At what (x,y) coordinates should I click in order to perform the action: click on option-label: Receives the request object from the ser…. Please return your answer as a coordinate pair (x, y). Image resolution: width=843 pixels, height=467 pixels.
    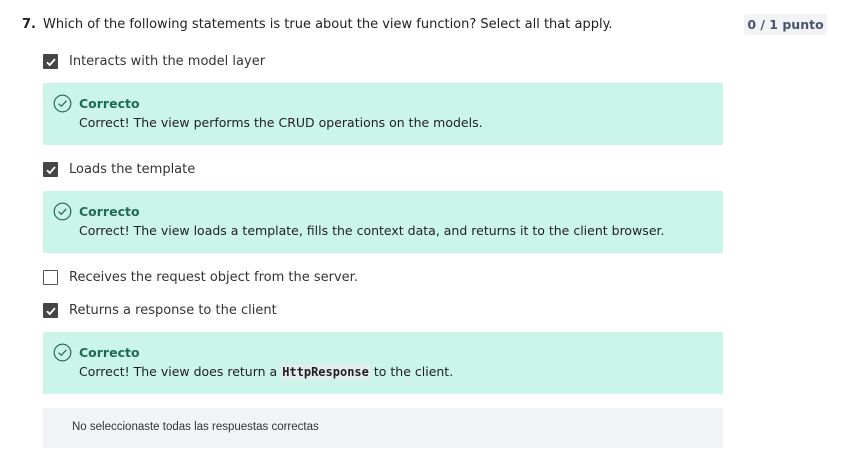
    Looking at the image, I should click on (213, 277).